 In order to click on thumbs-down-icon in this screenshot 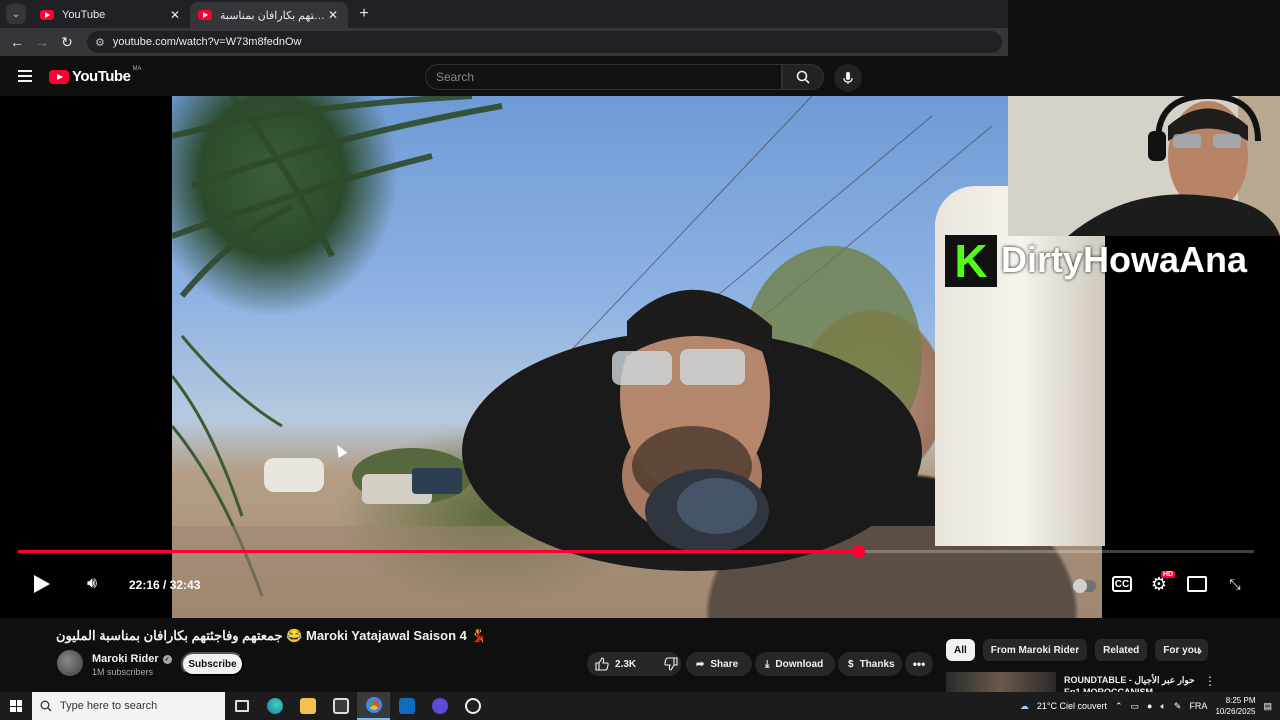, I will do `click(671, 664)`.